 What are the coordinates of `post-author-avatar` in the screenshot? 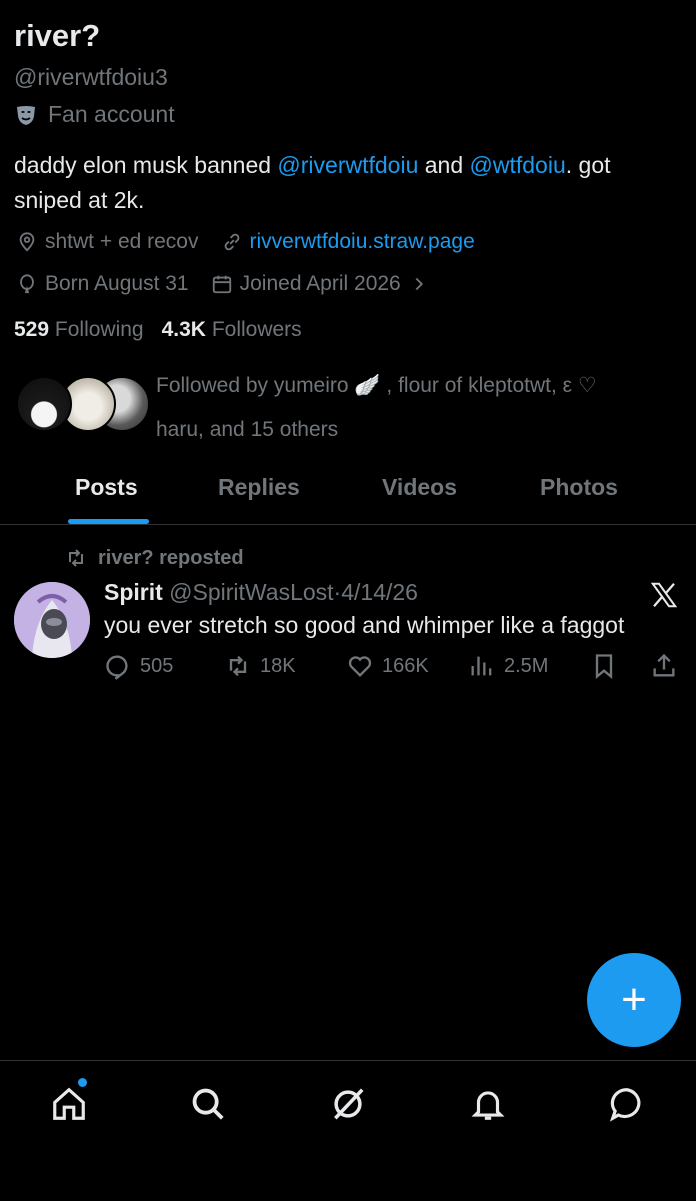 It's located at (52, 620).